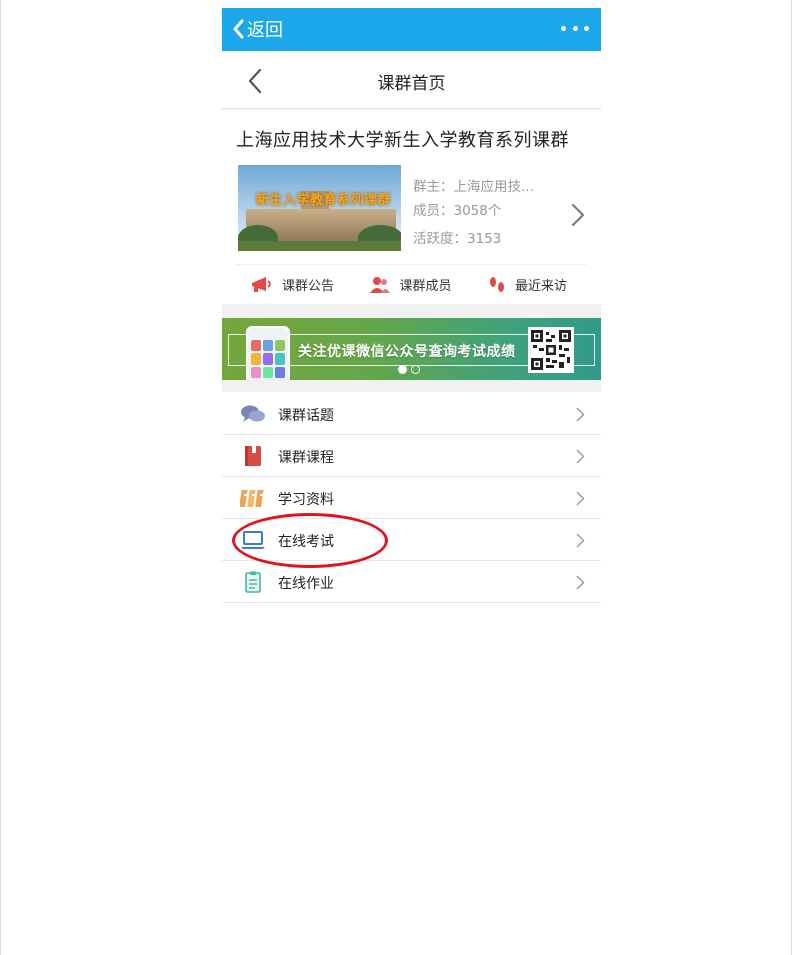  Describe the element at coordinates (411, 84) in the screenshot. I see `page-title: 课群首页` at that location.